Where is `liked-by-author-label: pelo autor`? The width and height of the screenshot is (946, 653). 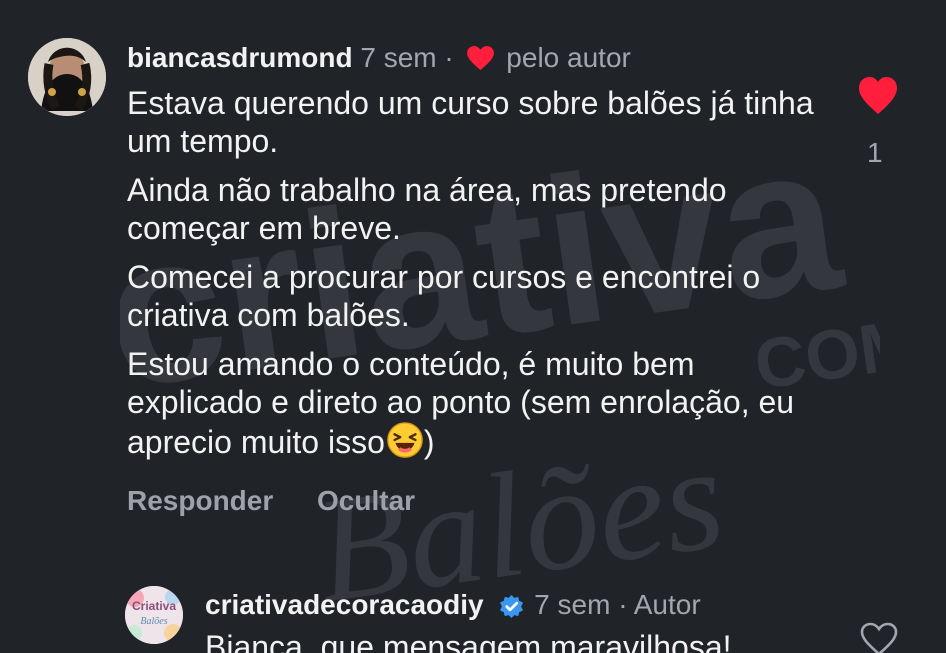
liked-by-author-label: pelo autor is located at coordinates (568, 57).